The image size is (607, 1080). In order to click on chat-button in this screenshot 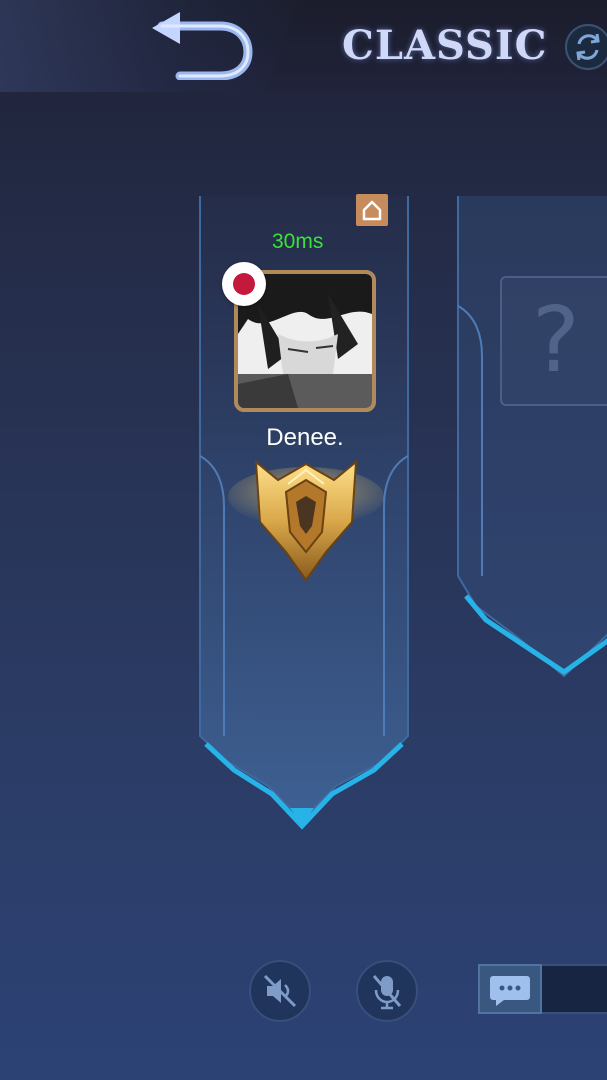, I will do `click(510, 989)`.